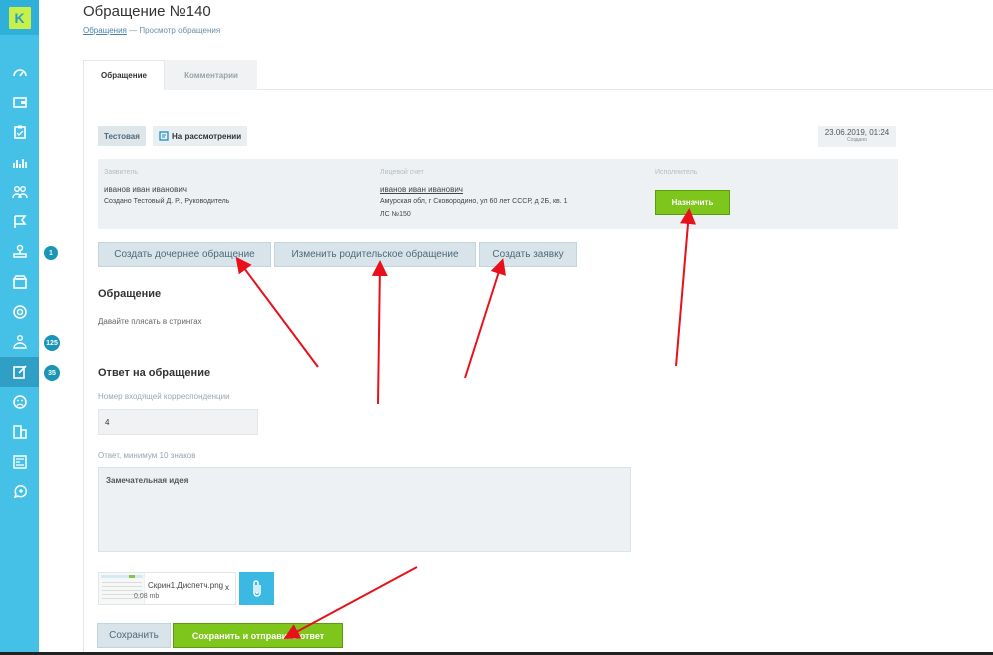  I want to click on team-icon, so click(19, 342).